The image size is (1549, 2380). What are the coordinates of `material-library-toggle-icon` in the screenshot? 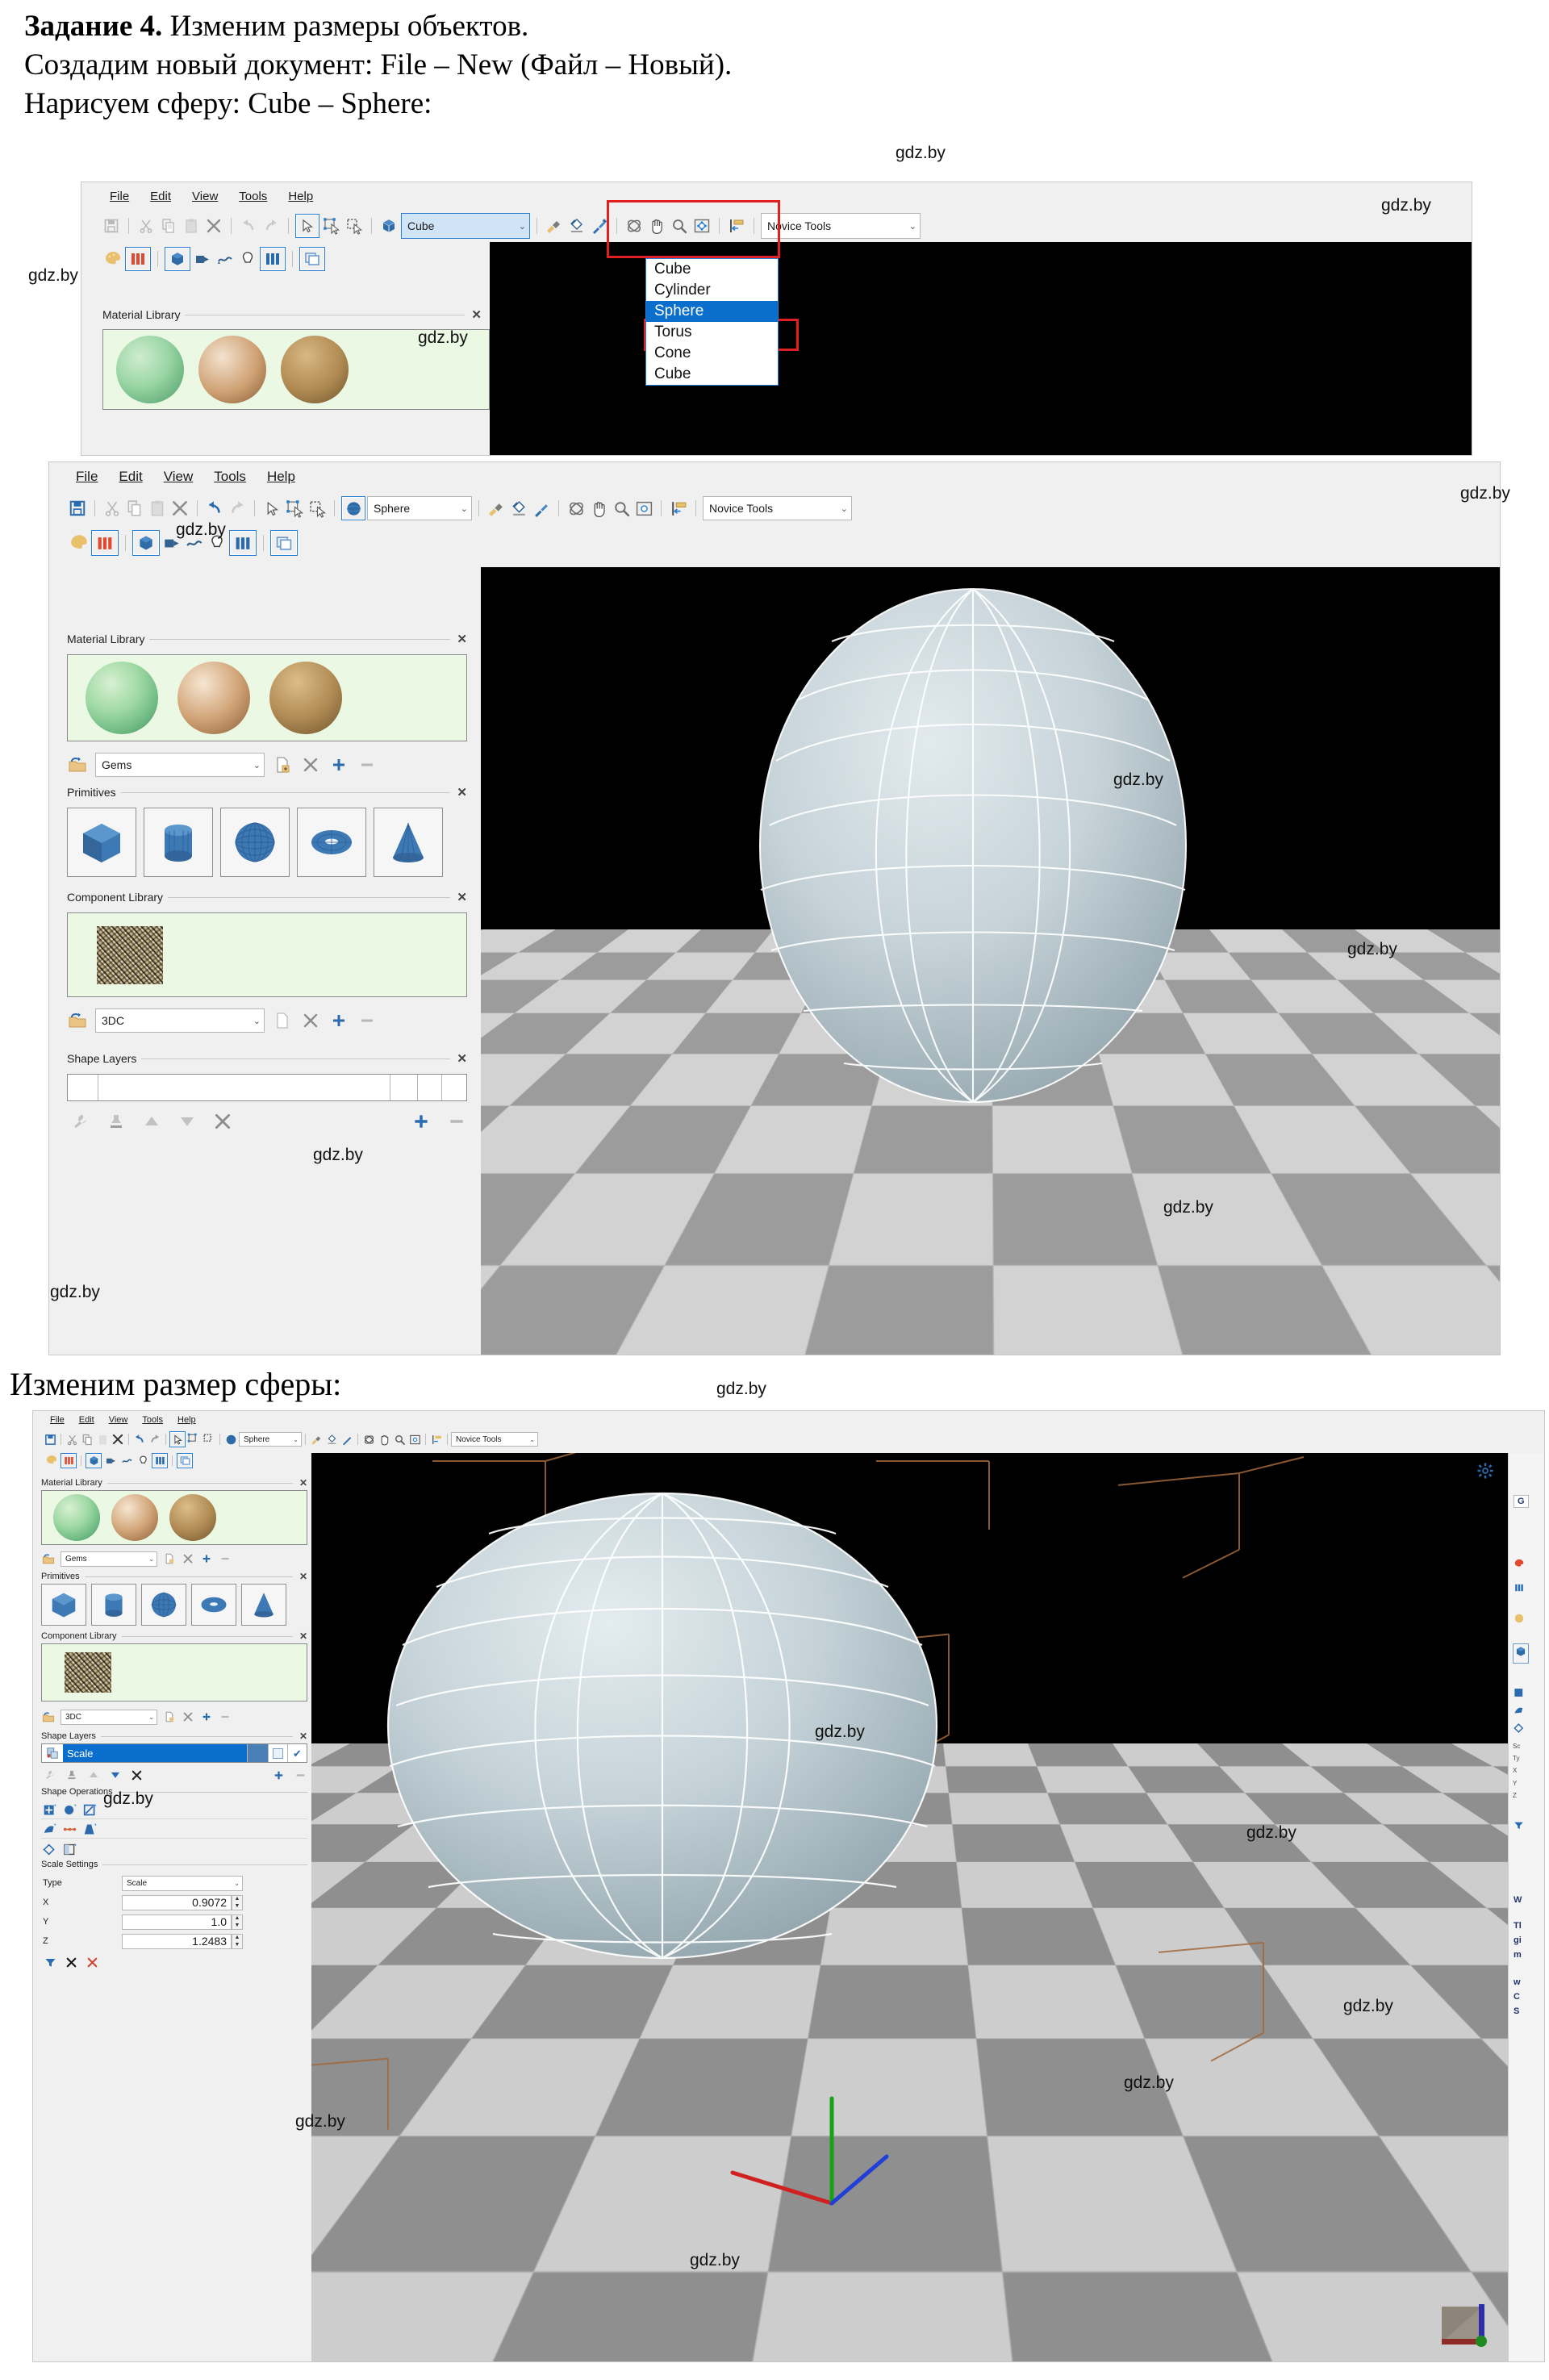 It's located at (69, 1460).